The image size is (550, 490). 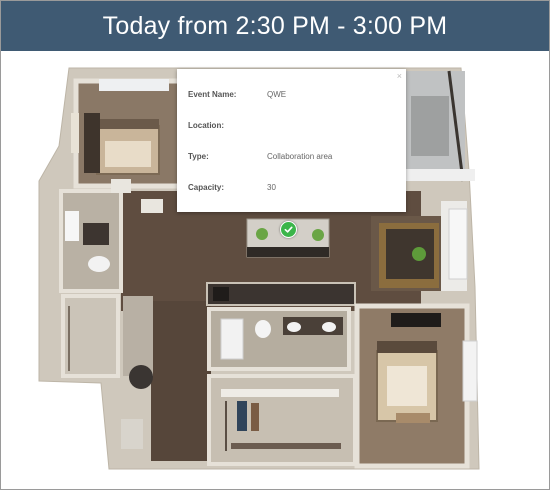 I want to click on time-header: Today from 2:30 PM - 3:00 PM, so click(x=275, y=26).